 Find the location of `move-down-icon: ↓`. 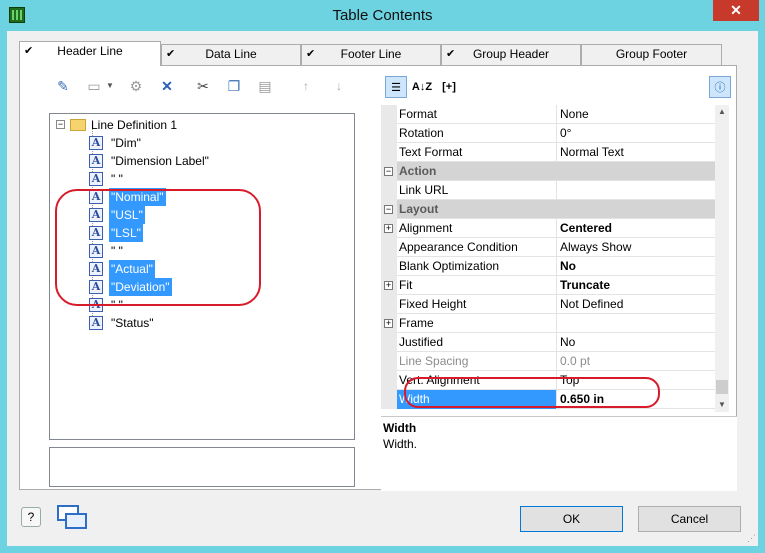

move-down-icon: ↓ is located at coordinates (339, 86).